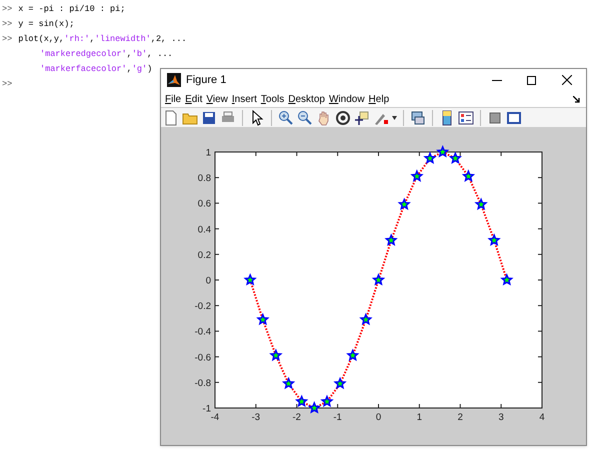 The image size is (589, 452). Describe the element at coordinates (272, 99) in the screenshot. I see `menu-item: Tools` at that location.